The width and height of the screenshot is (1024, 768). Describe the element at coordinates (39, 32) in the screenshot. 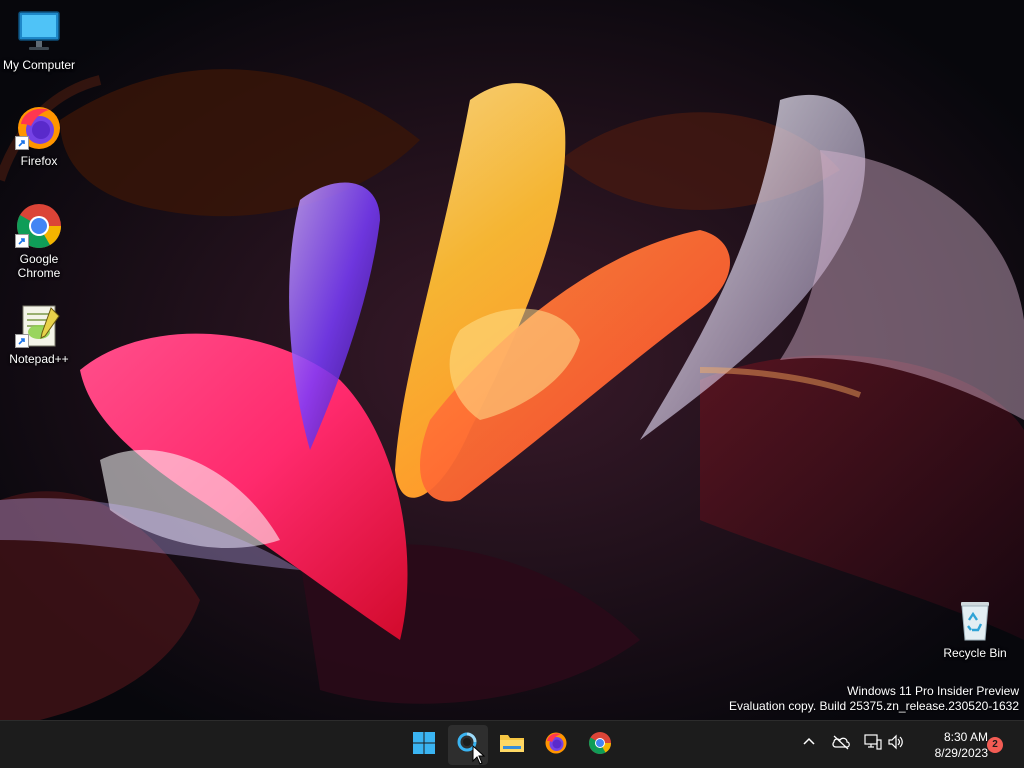

I see `monitor-icon` at that location.